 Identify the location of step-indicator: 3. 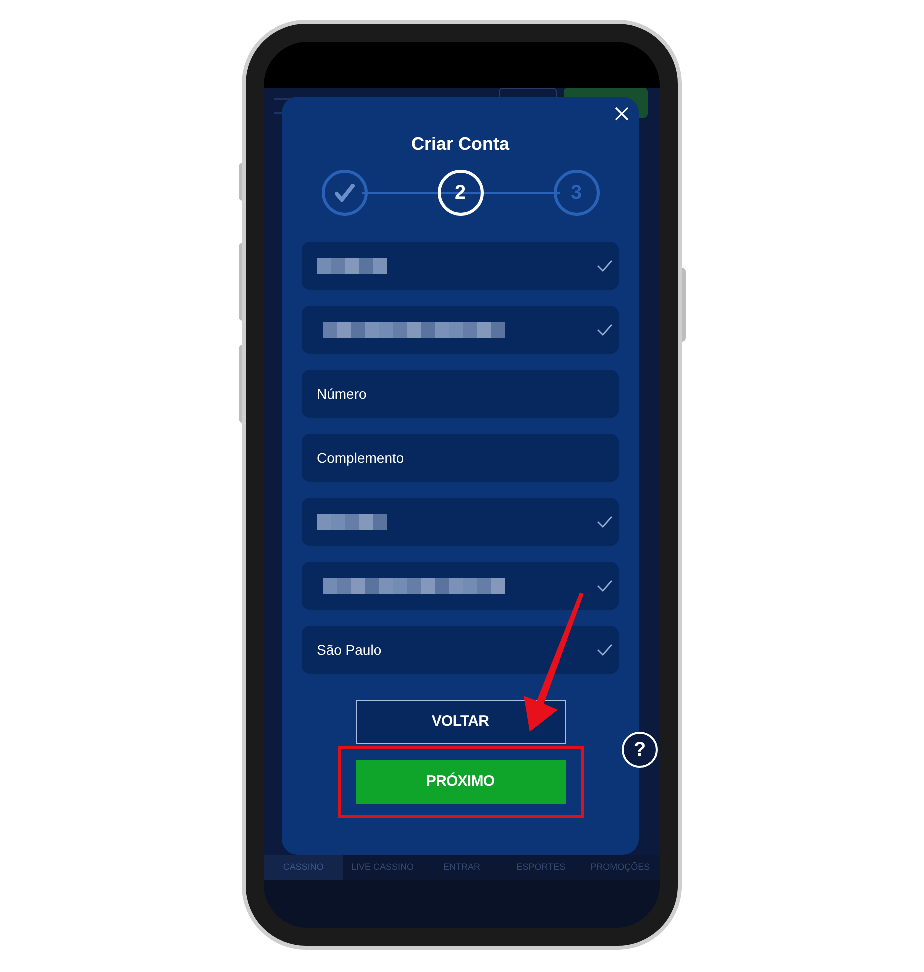
(577, 193).